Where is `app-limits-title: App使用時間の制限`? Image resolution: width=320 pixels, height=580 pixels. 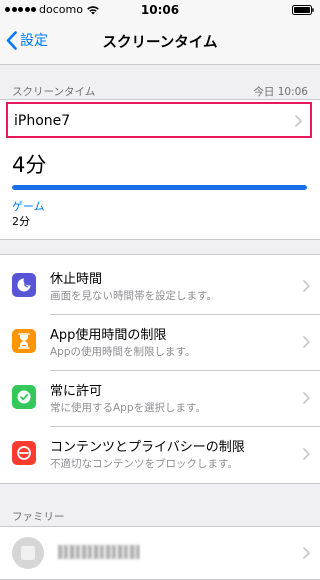 app-limits-title: App使用時間の制限 is located at coordinates (108, 335).